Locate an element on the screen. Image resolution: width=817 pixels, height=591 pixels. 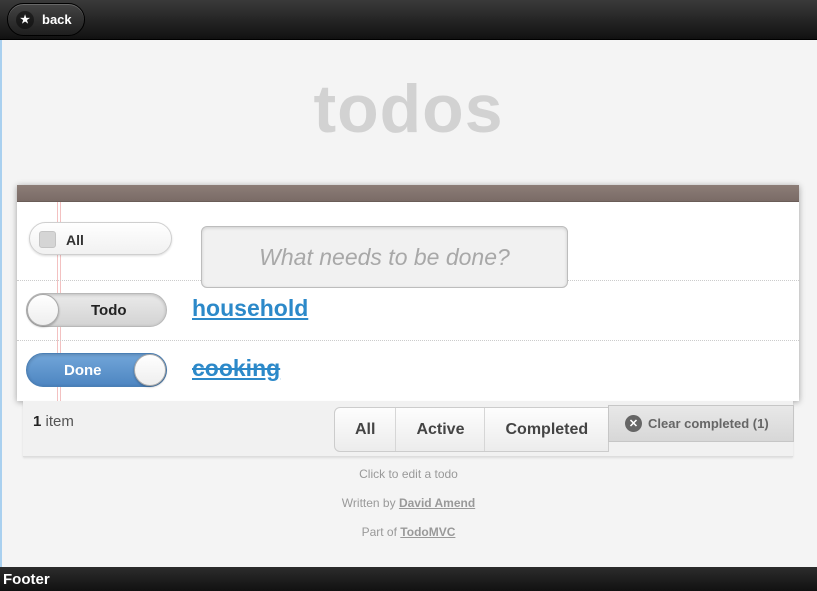
filter-active: Active is located at coordinates (439, 429).